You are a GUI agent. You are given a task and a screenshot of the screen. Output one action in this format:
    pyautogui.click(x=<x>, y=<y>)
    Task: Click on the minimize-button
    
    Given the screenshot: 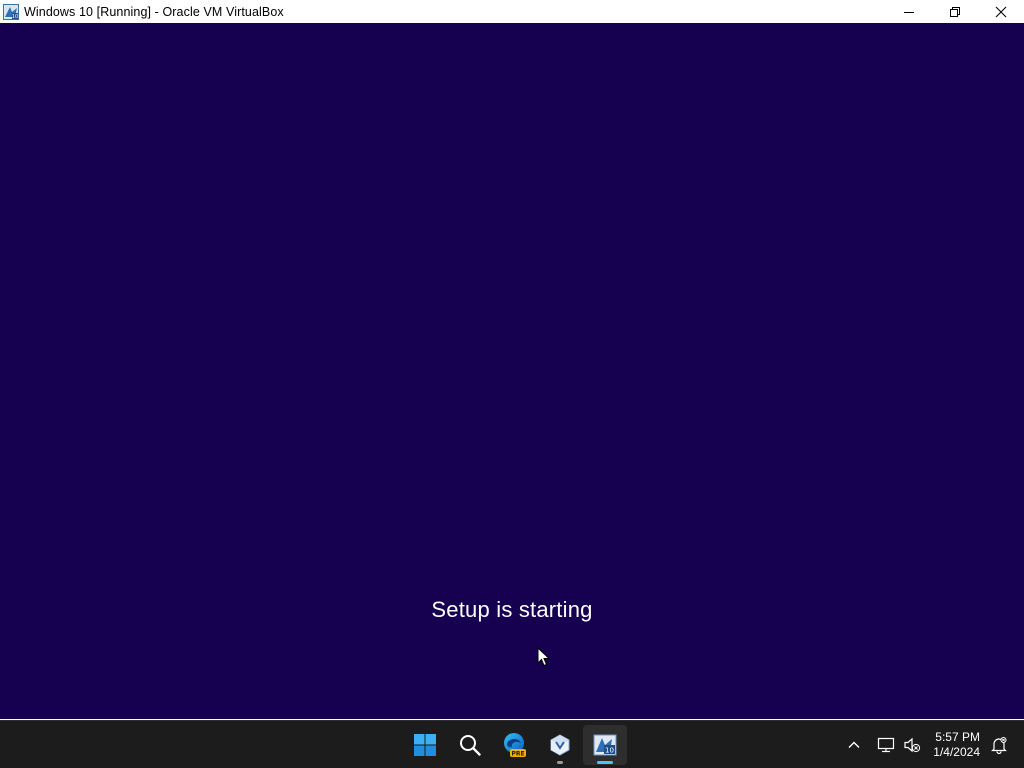 What is the action you would take?
    pyautogui.click(x=909, y=11)
    